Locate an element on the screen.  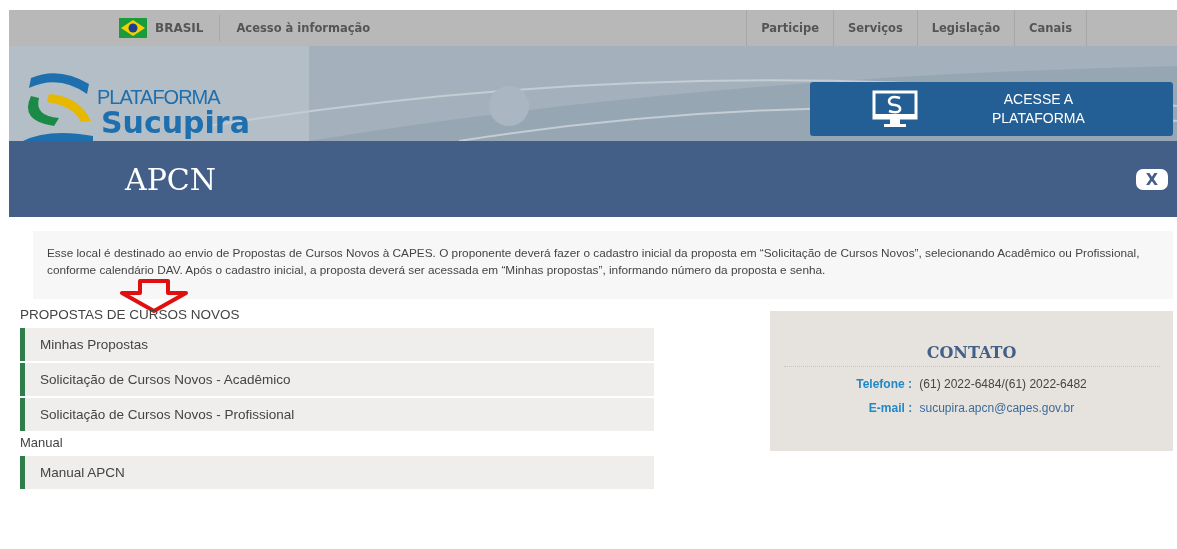
close-button: X is located at coordinates (1151, 179).